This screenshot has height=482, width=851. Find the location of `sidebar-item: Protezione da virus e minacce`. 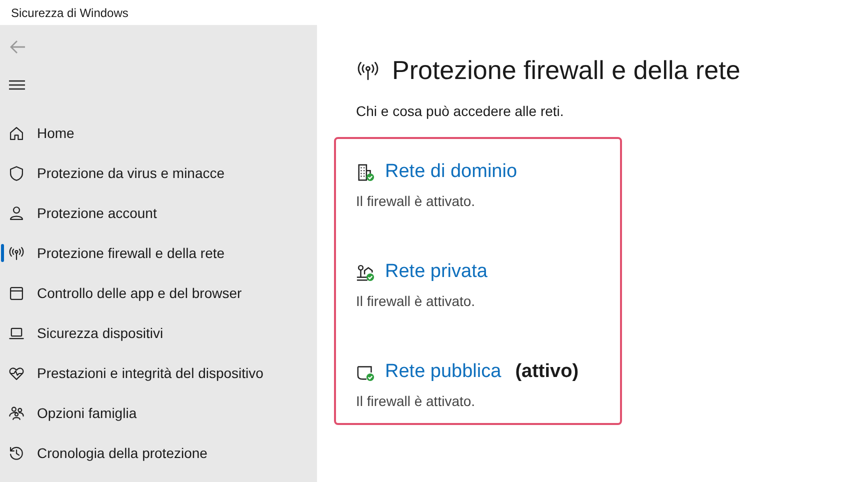

sidebar-item: Protezione da virus e minacce is located at coordinates (158, 173).